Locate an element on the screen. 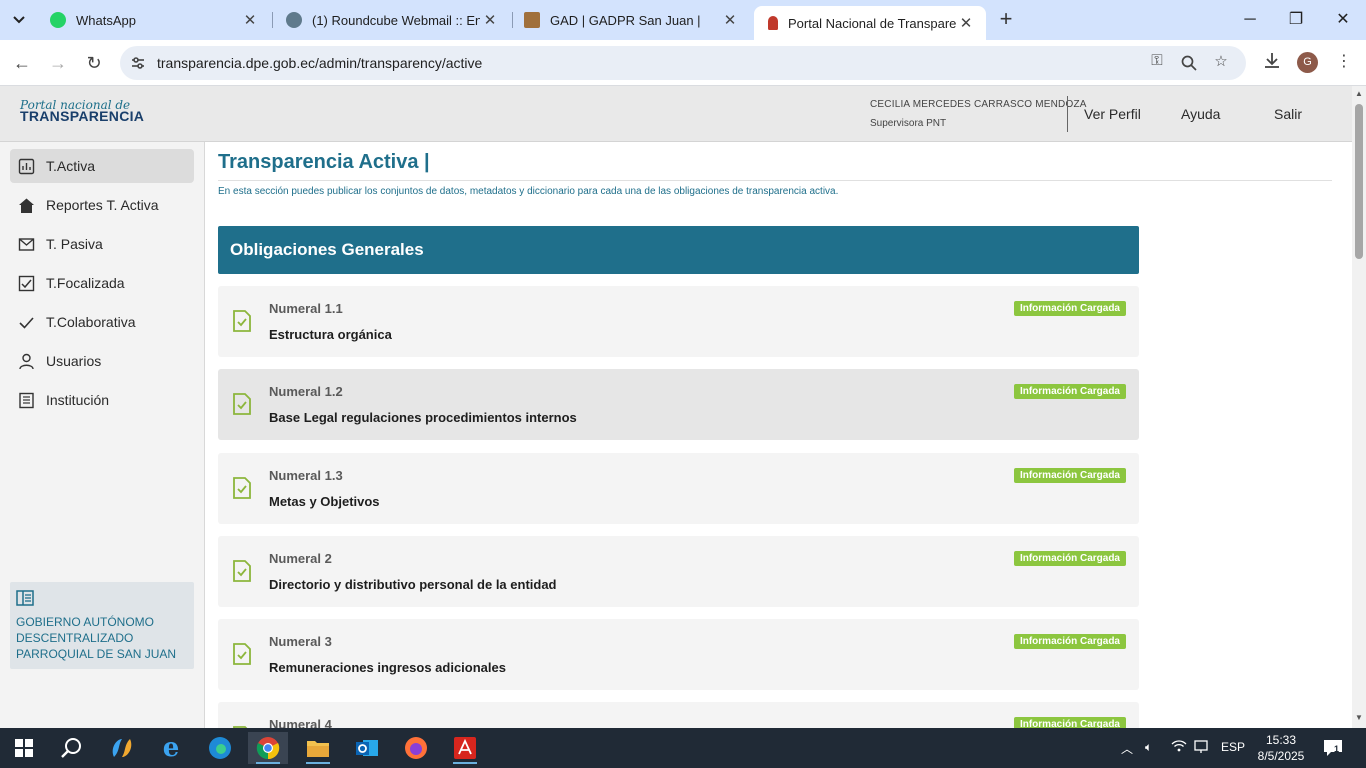 The width and height of the screenshot is (1366, 768). ver-perfil-link: Ver Perfil is located at coordinates (1112, 114).